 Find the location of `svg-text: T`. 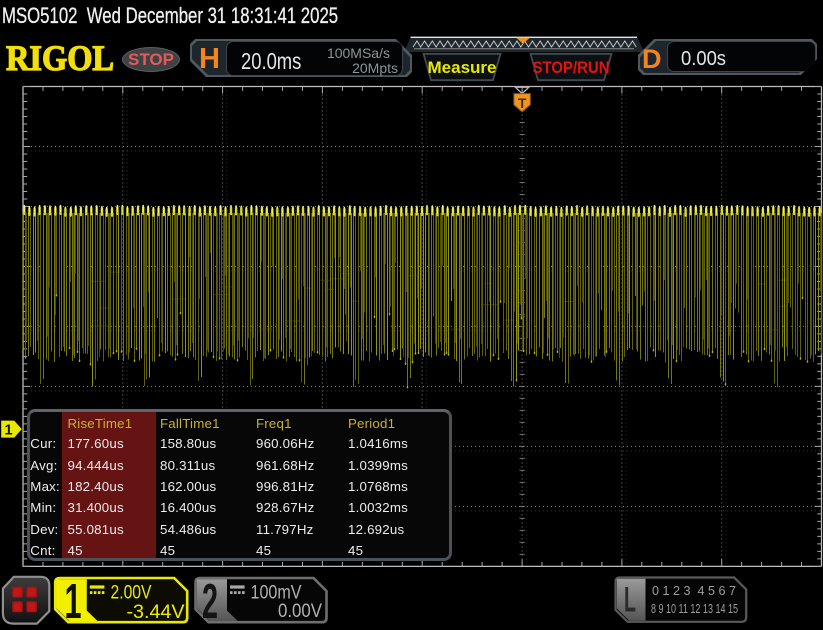

svg-text: T is located at coordinates (522, 103).